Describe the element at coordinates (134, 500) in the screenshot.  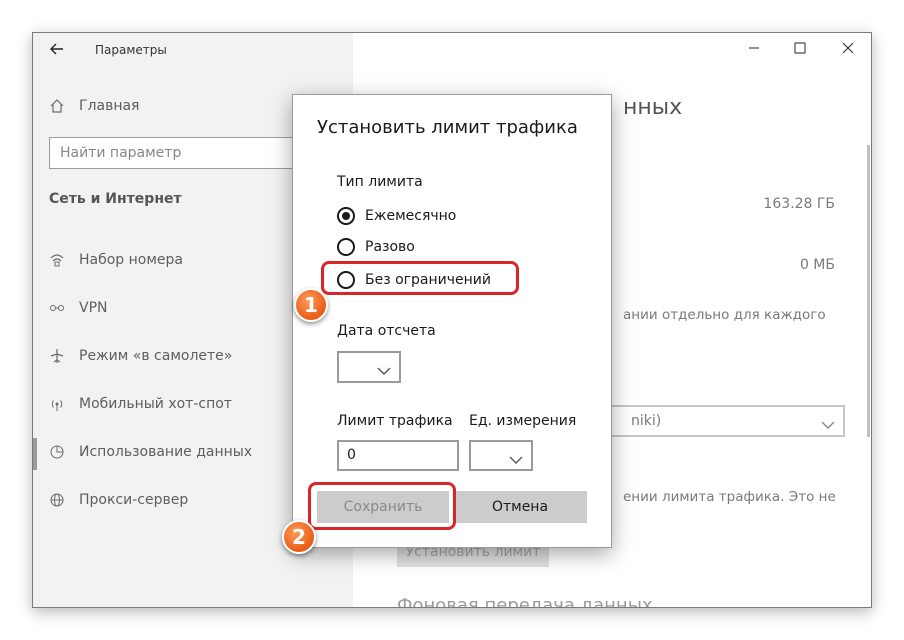
I see `sidebar-item-label: Прокси-сервер` at that location.